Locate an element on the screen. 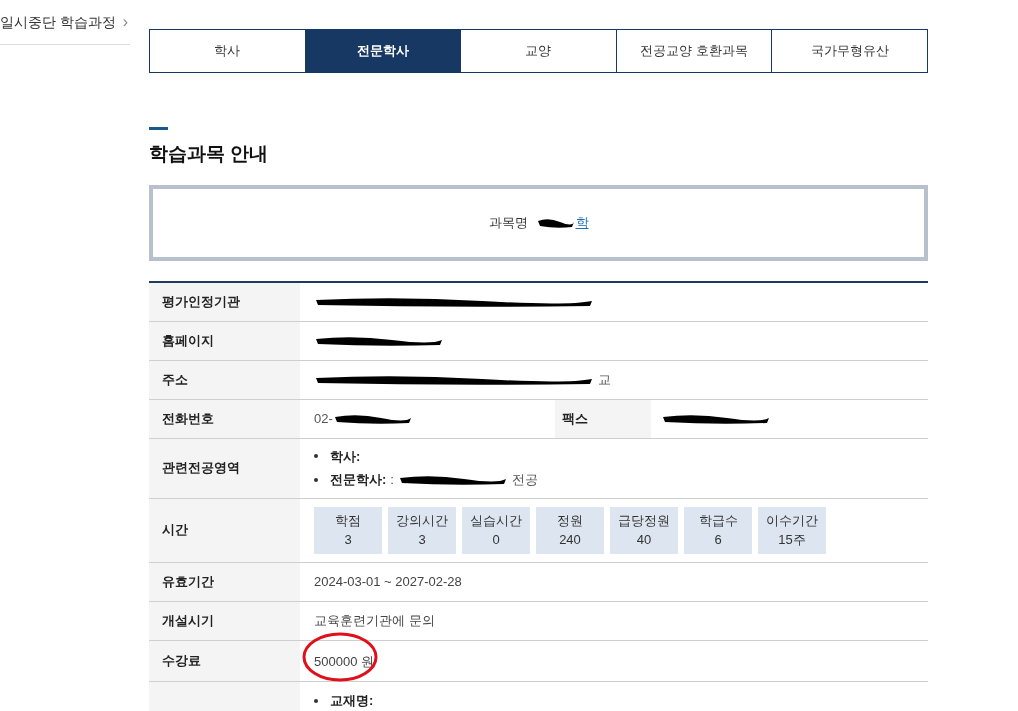 The width and height of the screenshot is (1018, 711). term-label: 교재명: is located at coordinates (352, 700).